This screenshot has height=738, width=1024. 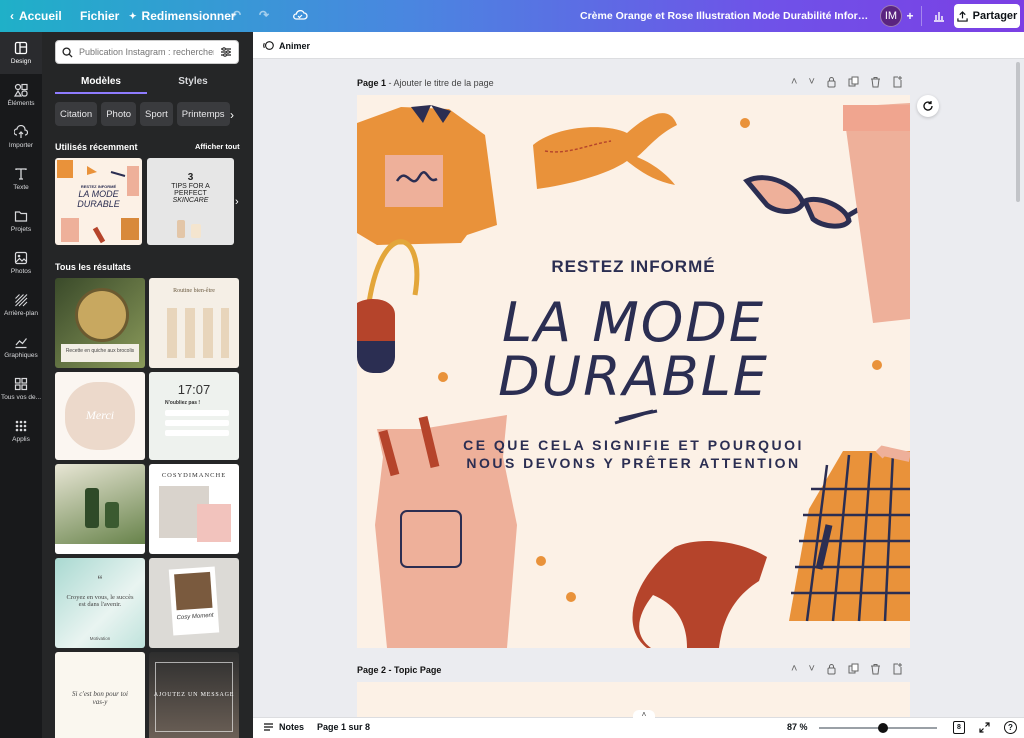 What do you see at coordinates (190, 193) in the screenshot?
I see `template-text: PERFECT` at bounding box center [190, 193].